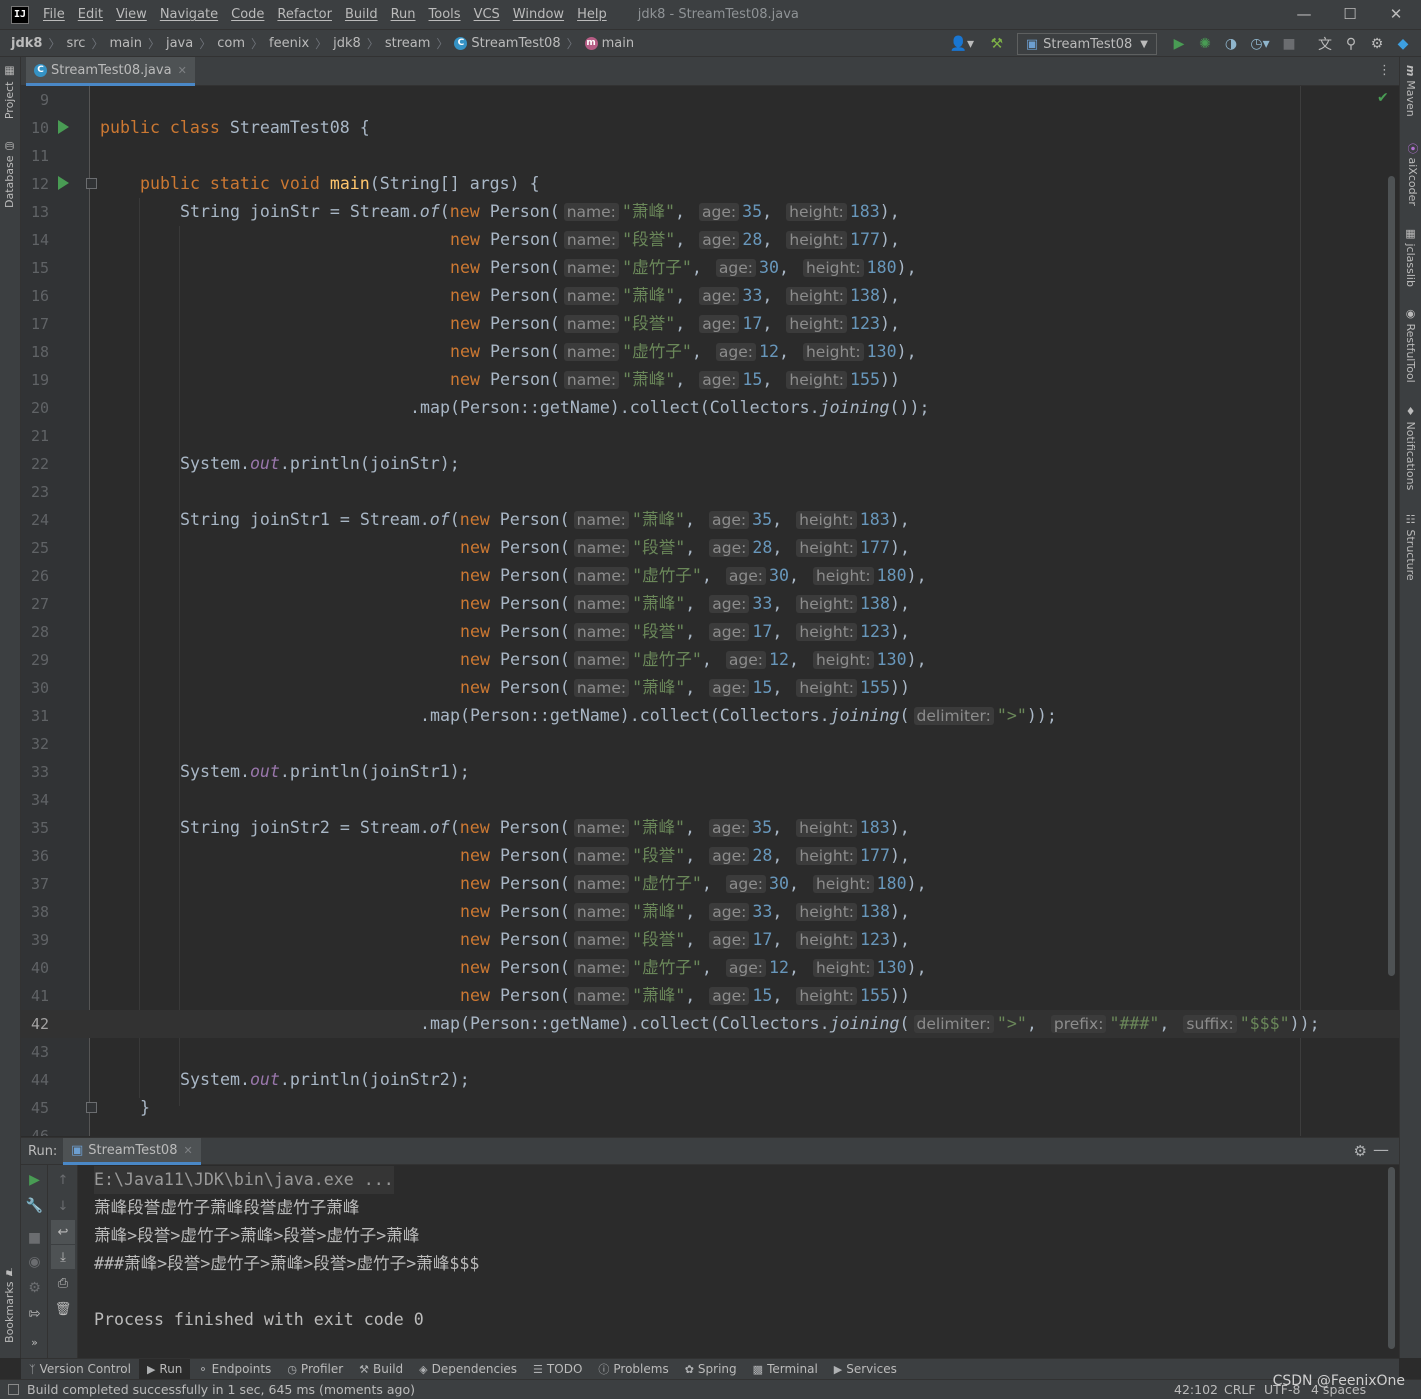 This screenshot has width=1421, height=1399. Describe the element at coordinates (1410, 91) in the screenshot. I see `maven-tool-tab: m Maven` at that location.